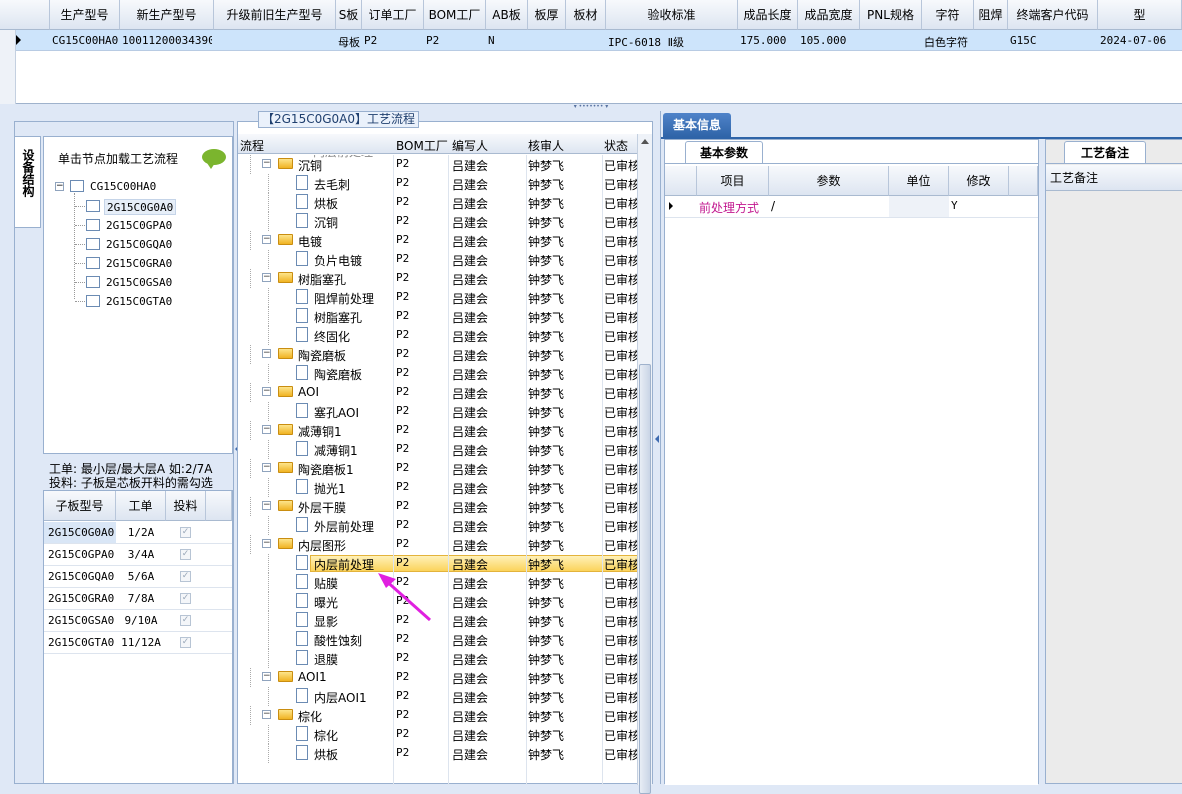 This screenshot has width=1182, height=794. I want to click on tree-collapse-icon: −, so click(59, 186).